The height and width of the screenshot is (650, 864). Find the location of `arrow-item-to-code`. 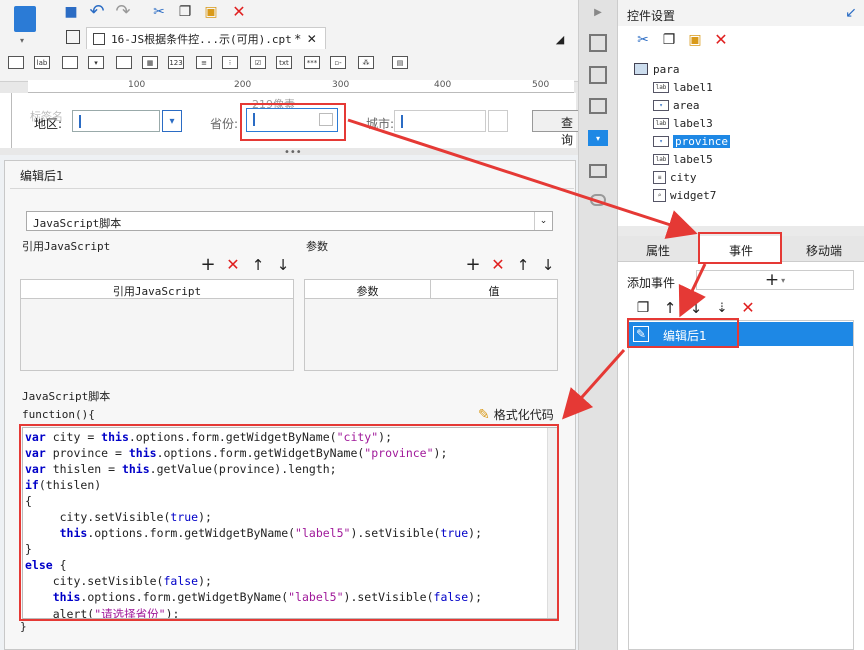

arrow-item-to-code is located at coordinates (594, 384).